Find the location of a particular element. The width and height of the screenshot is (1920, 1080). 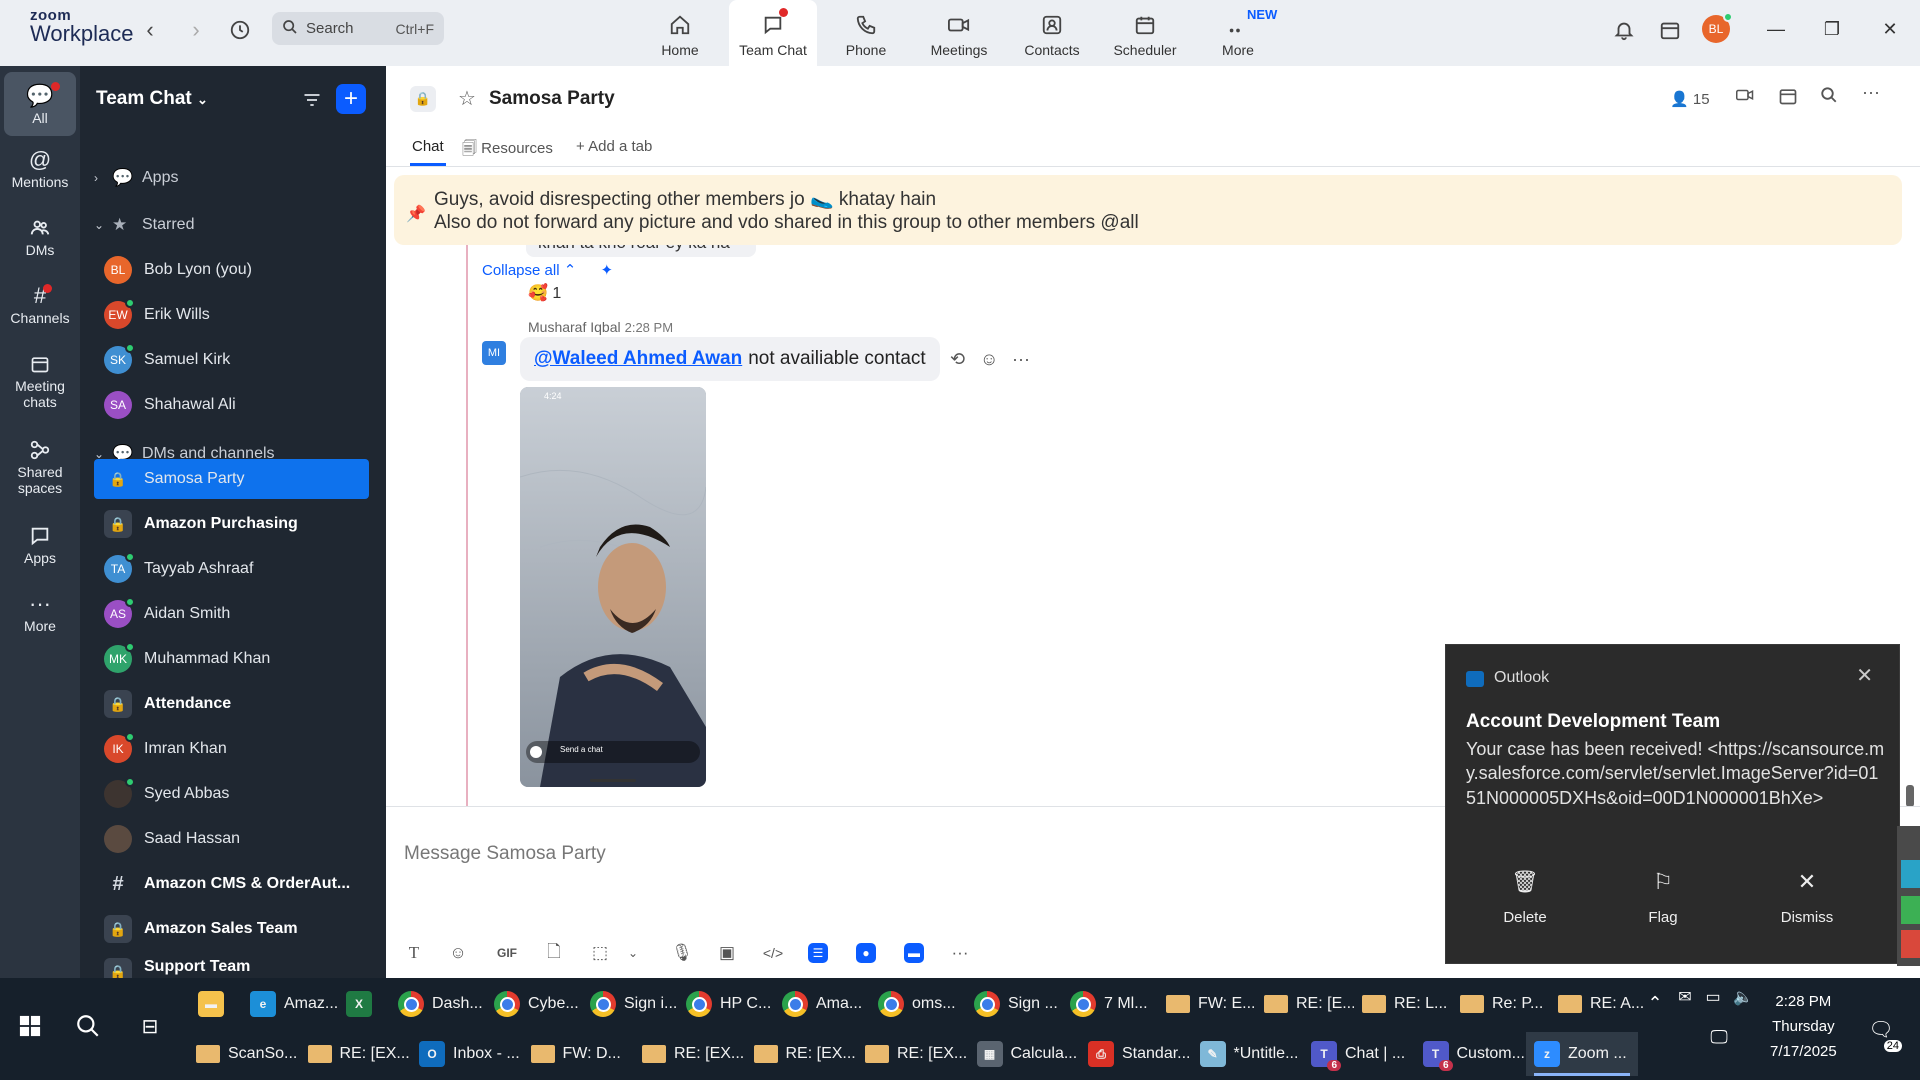

app-icon-3: ▬ is located at coordinates (914, 953).